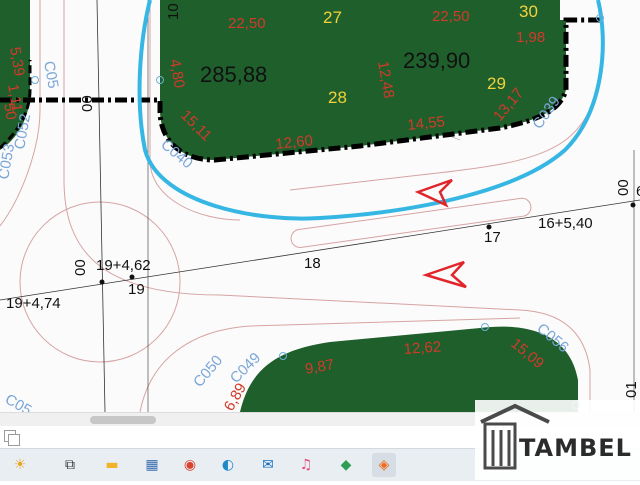  I want to click on station-offset: 10, so click(173, 11).